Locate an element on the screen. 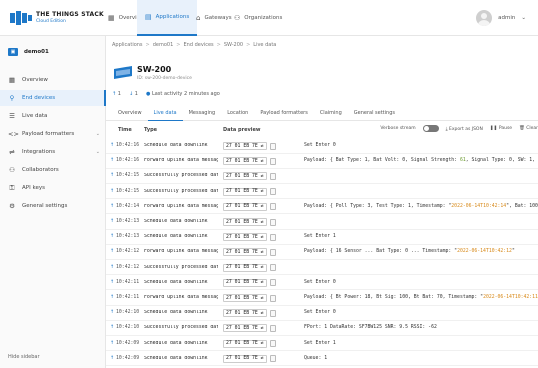  event-time: ↑ 10:42:09 is located at coordinates (124, 343).